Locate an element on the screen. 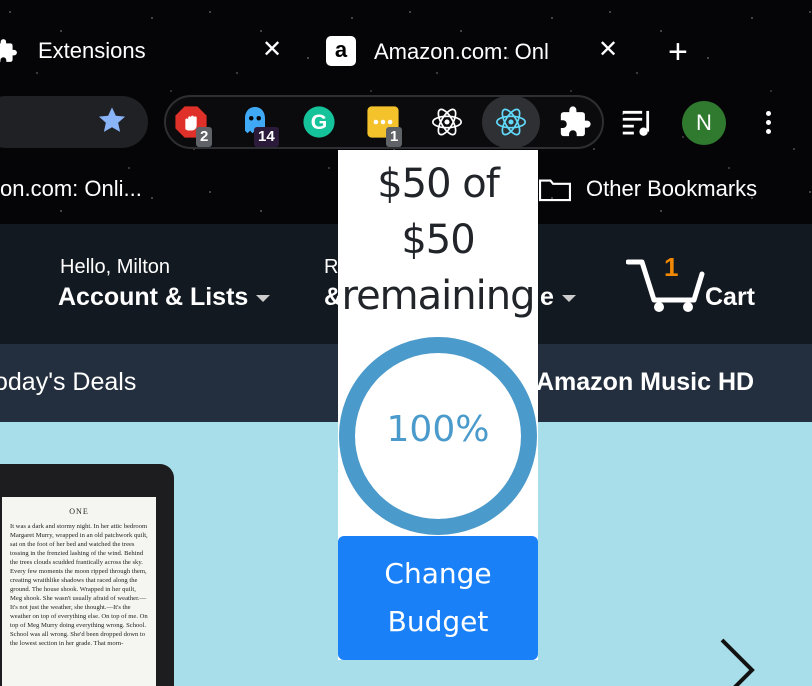 This screenshot has width=812, height=686. extension-badge: 14 is located at coordinates (266, 137).